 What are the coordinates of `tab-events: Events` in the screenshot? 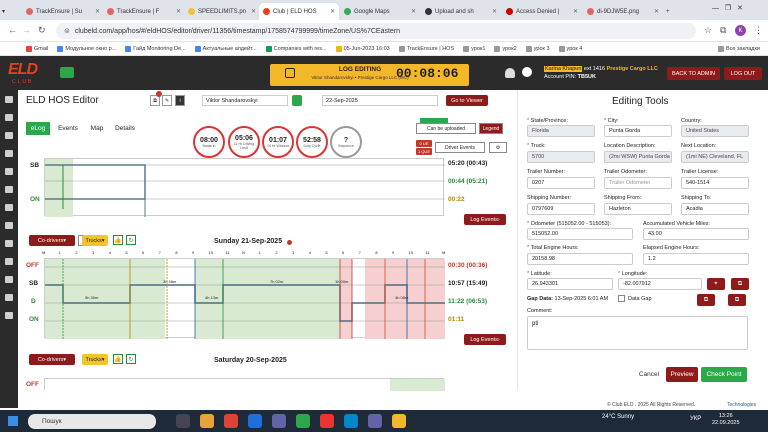 It's located at (68, 128).